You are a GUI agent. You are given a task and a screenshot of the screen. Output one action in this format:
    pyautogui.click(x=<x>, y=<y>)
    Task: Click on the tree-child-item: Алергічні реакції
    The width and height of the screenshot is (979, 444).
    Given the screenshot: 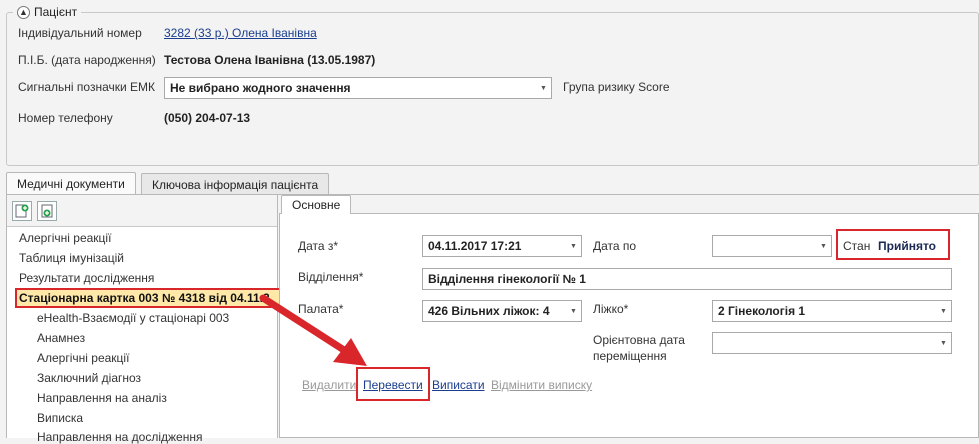 What is the action you would take?
    pyautogui.click(x=83, y=358)
    